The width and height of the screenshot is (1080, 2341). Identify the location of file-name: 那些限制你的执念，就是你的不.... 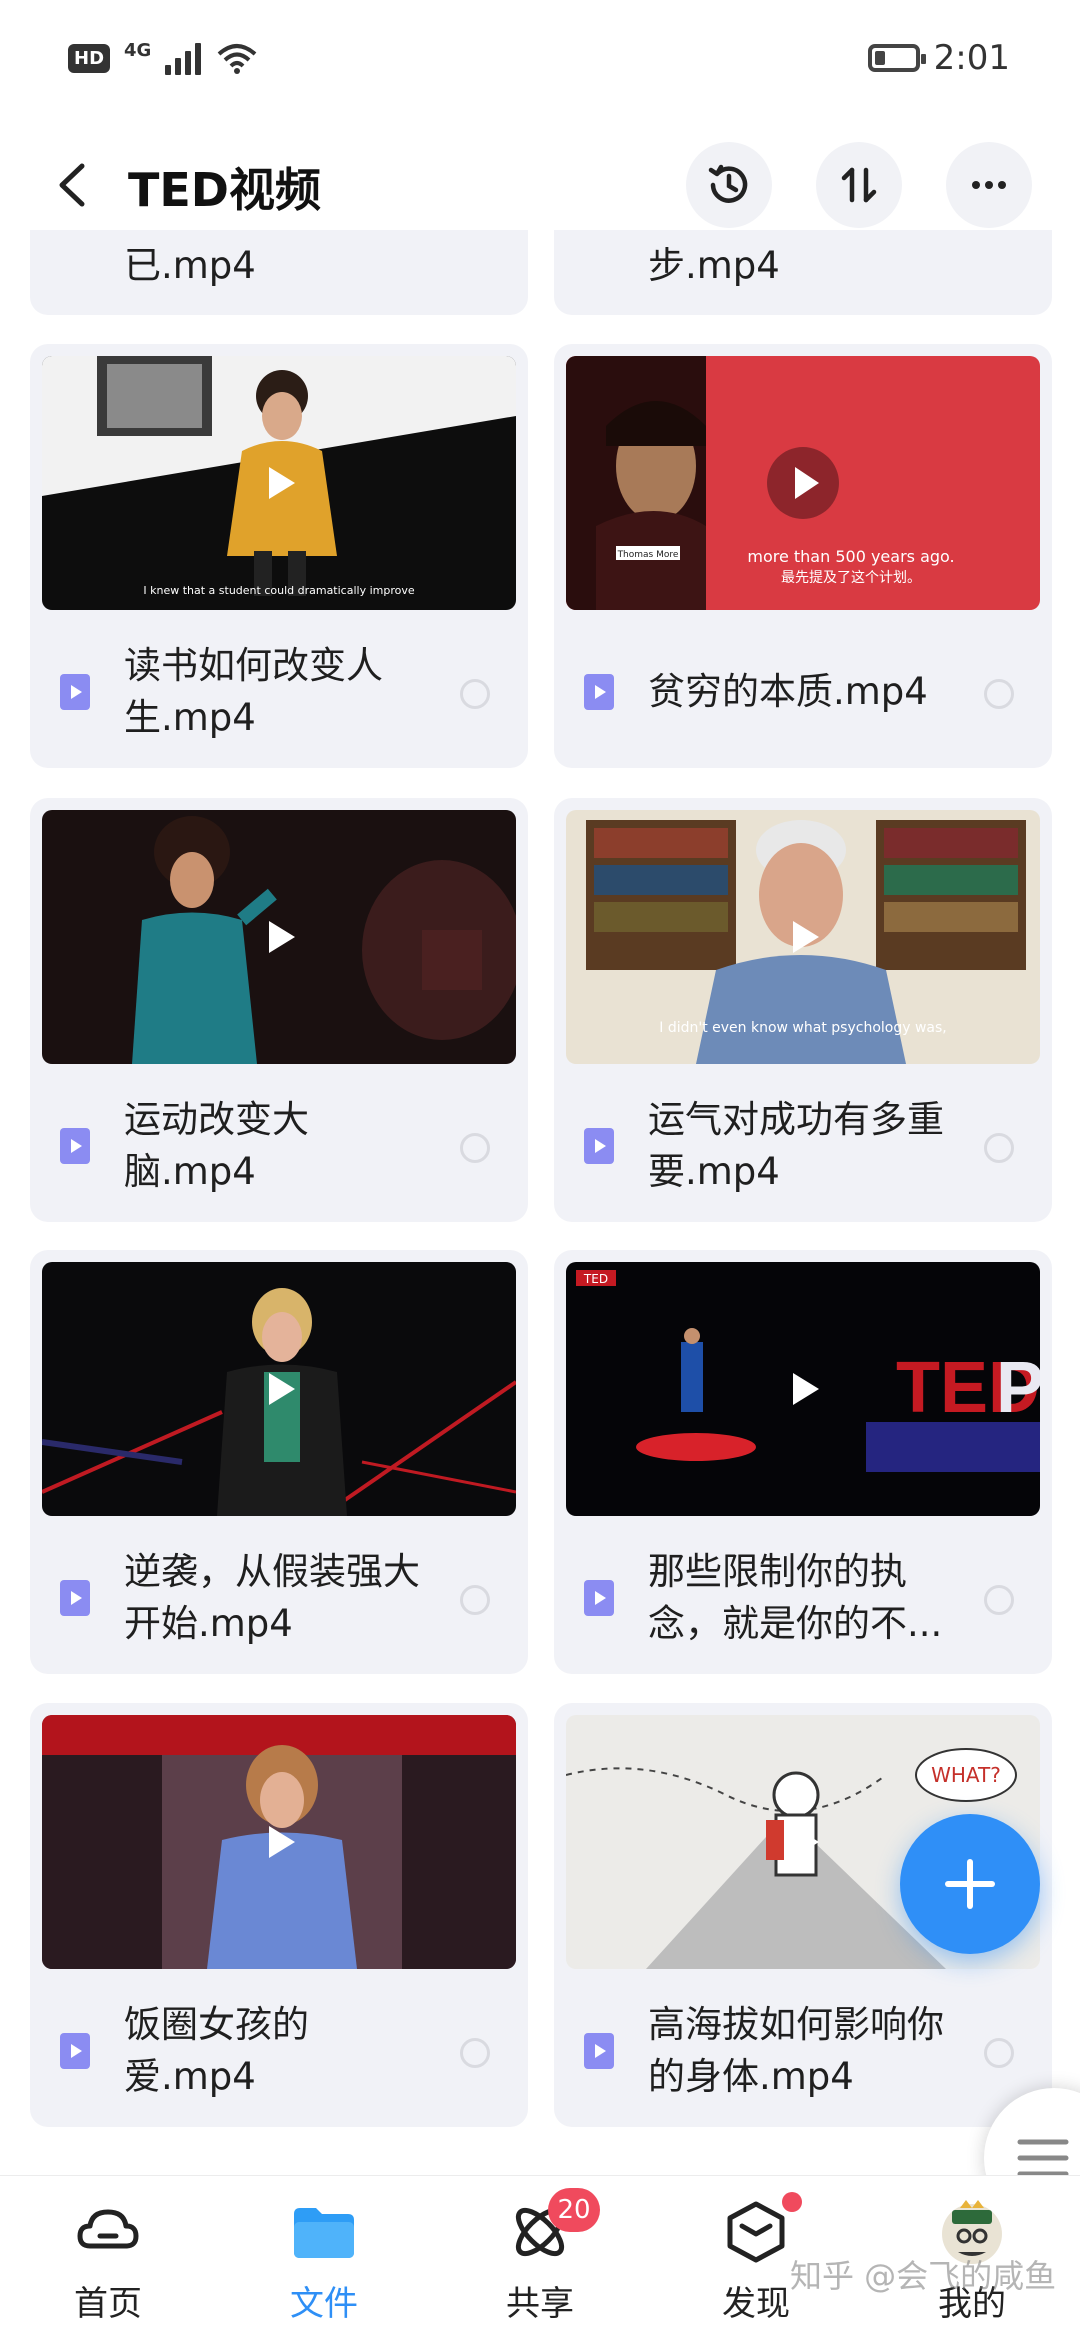
(795, 1597).